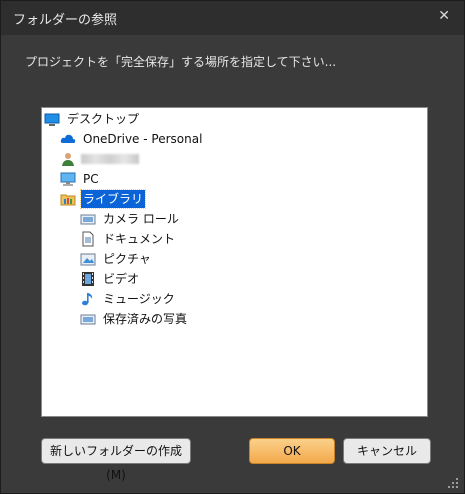  I want to click on tree-item-user, so click(99, 159).